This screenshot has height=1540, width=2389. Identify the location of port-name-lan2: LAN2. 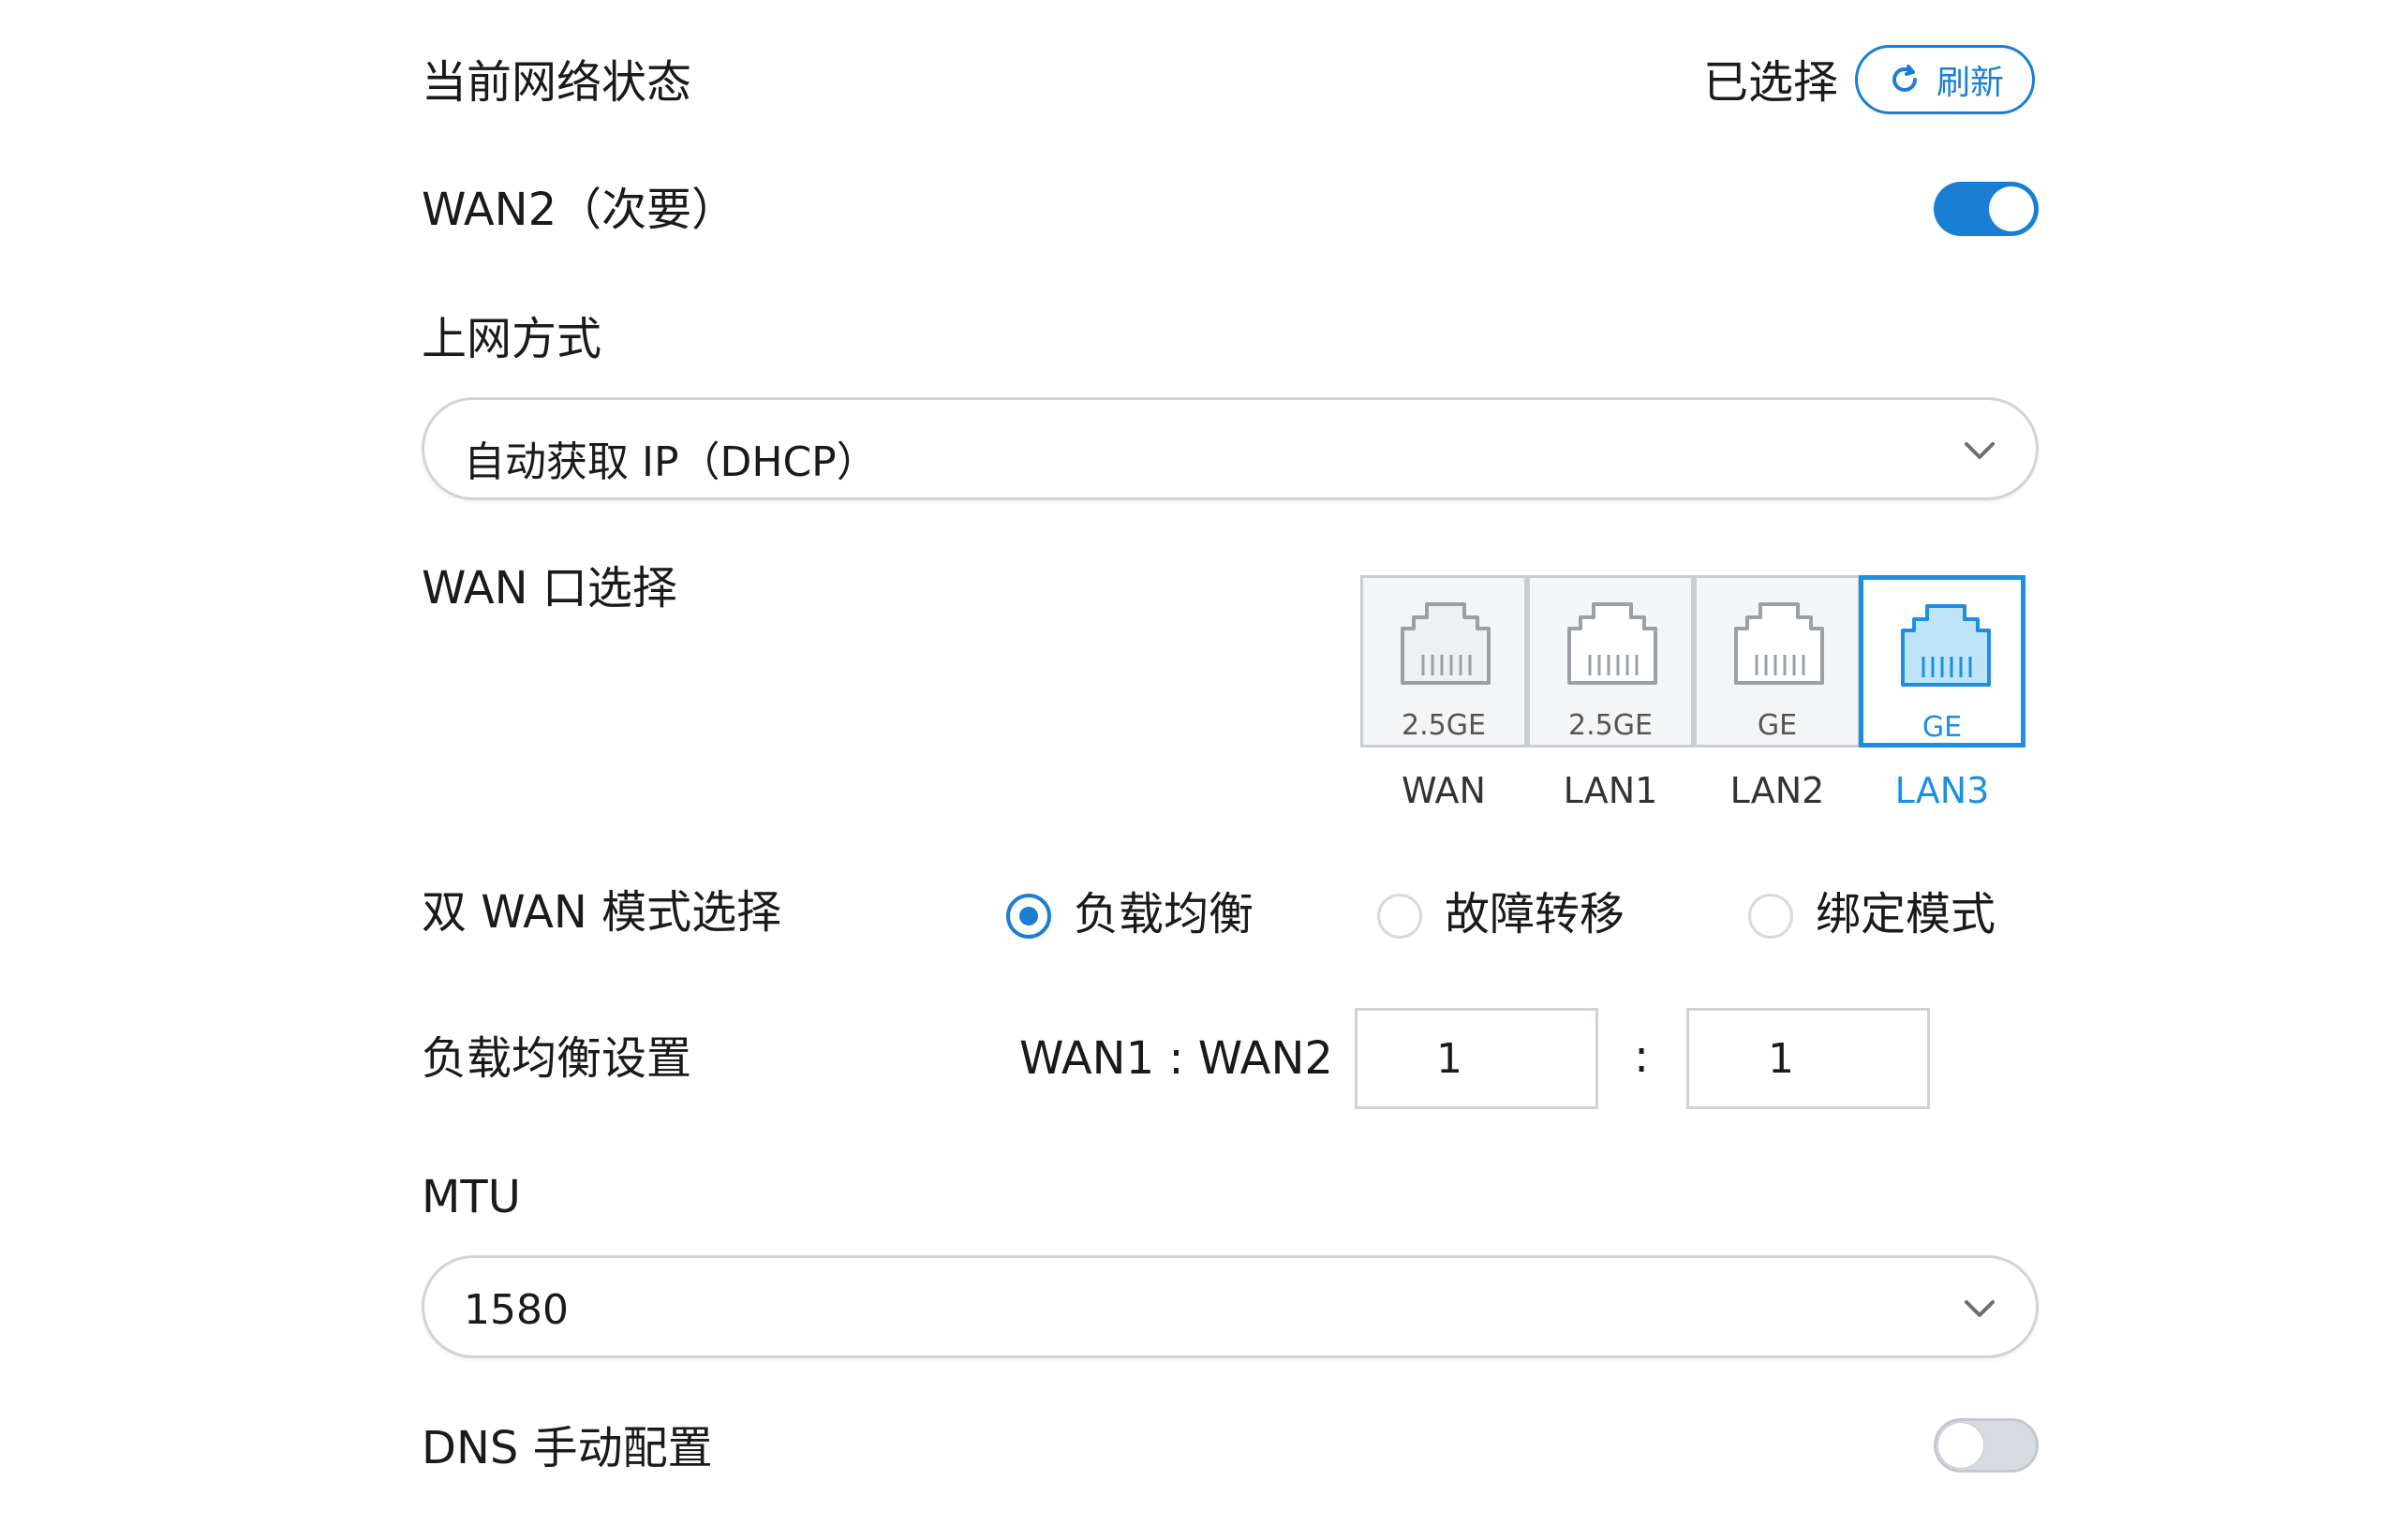
(1777, 790).